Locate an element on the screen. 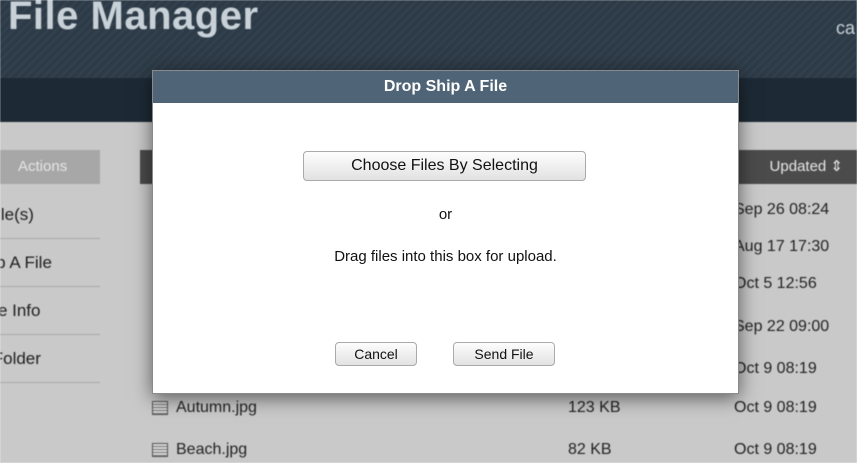 The image size is (857, 463). file-name: Autumn.jpg is located at coordinates (216, 407).